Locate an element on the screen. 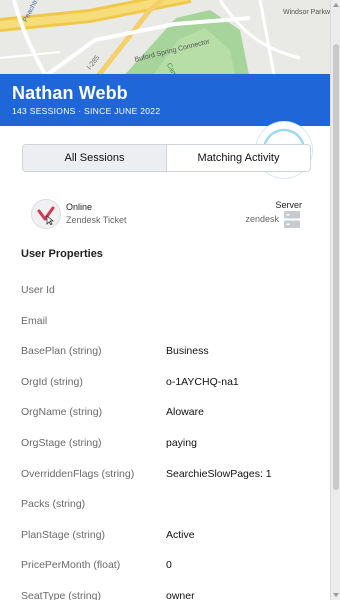 The width and height of the screenshot is (340, 600). tab-all-sessions: All Sessions is located at coordinates (94, 158).